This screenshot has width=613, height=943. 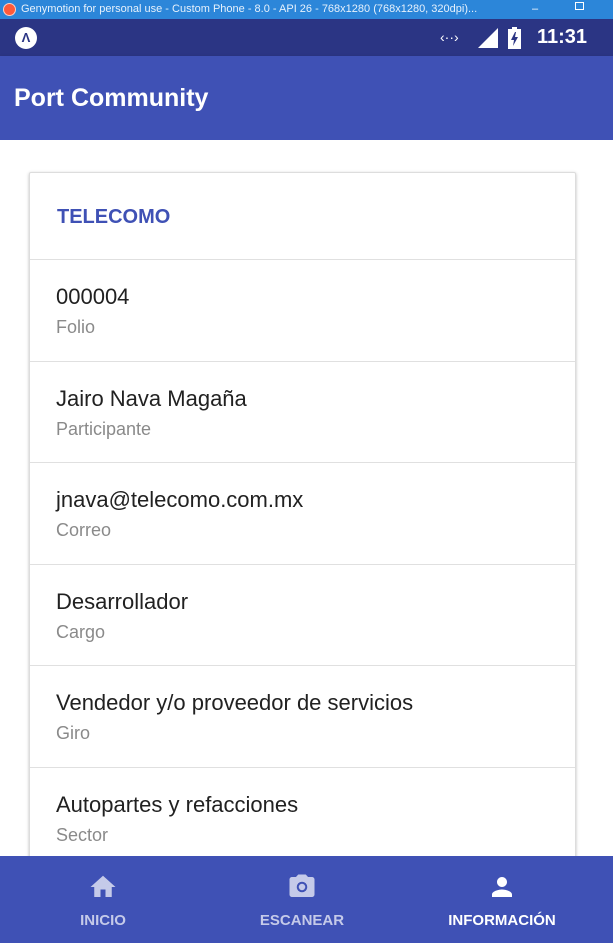 What do you see at coordinates (535, 9) in the screenshot?
I see `minimize-button: –` at bounding box center [535, 9].